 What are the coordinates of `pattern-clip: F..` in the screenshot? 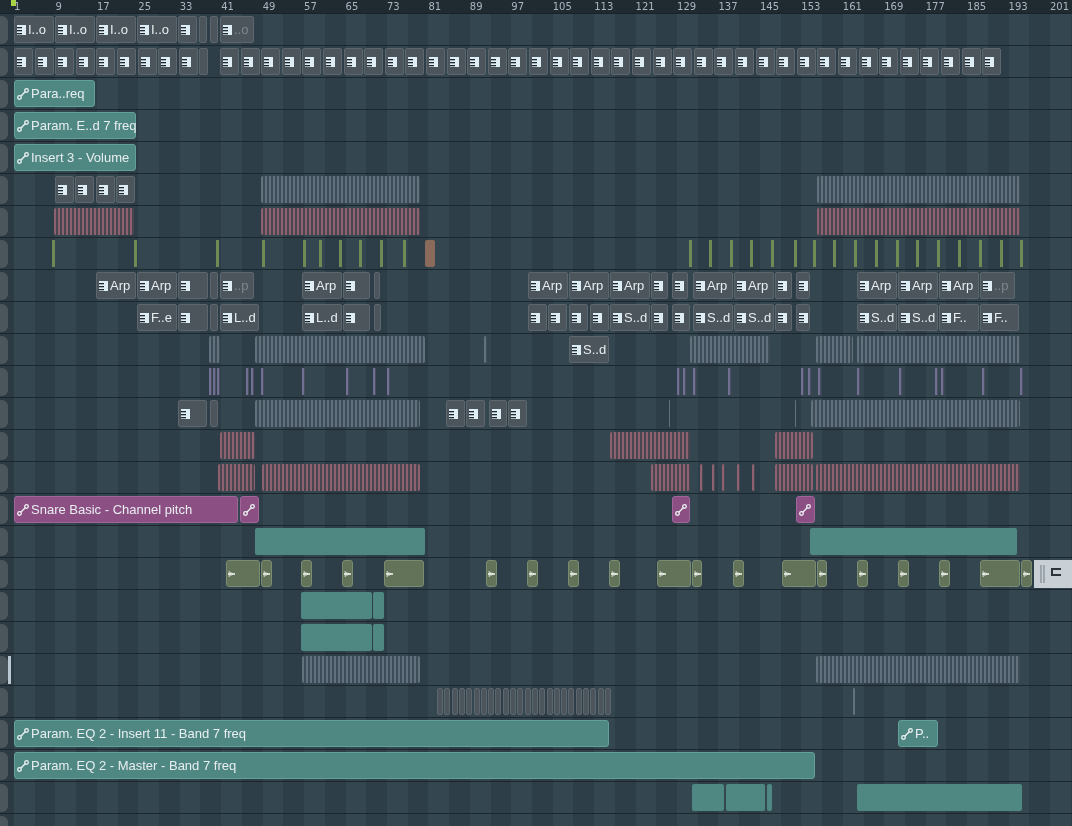 It's located at (959, 317).